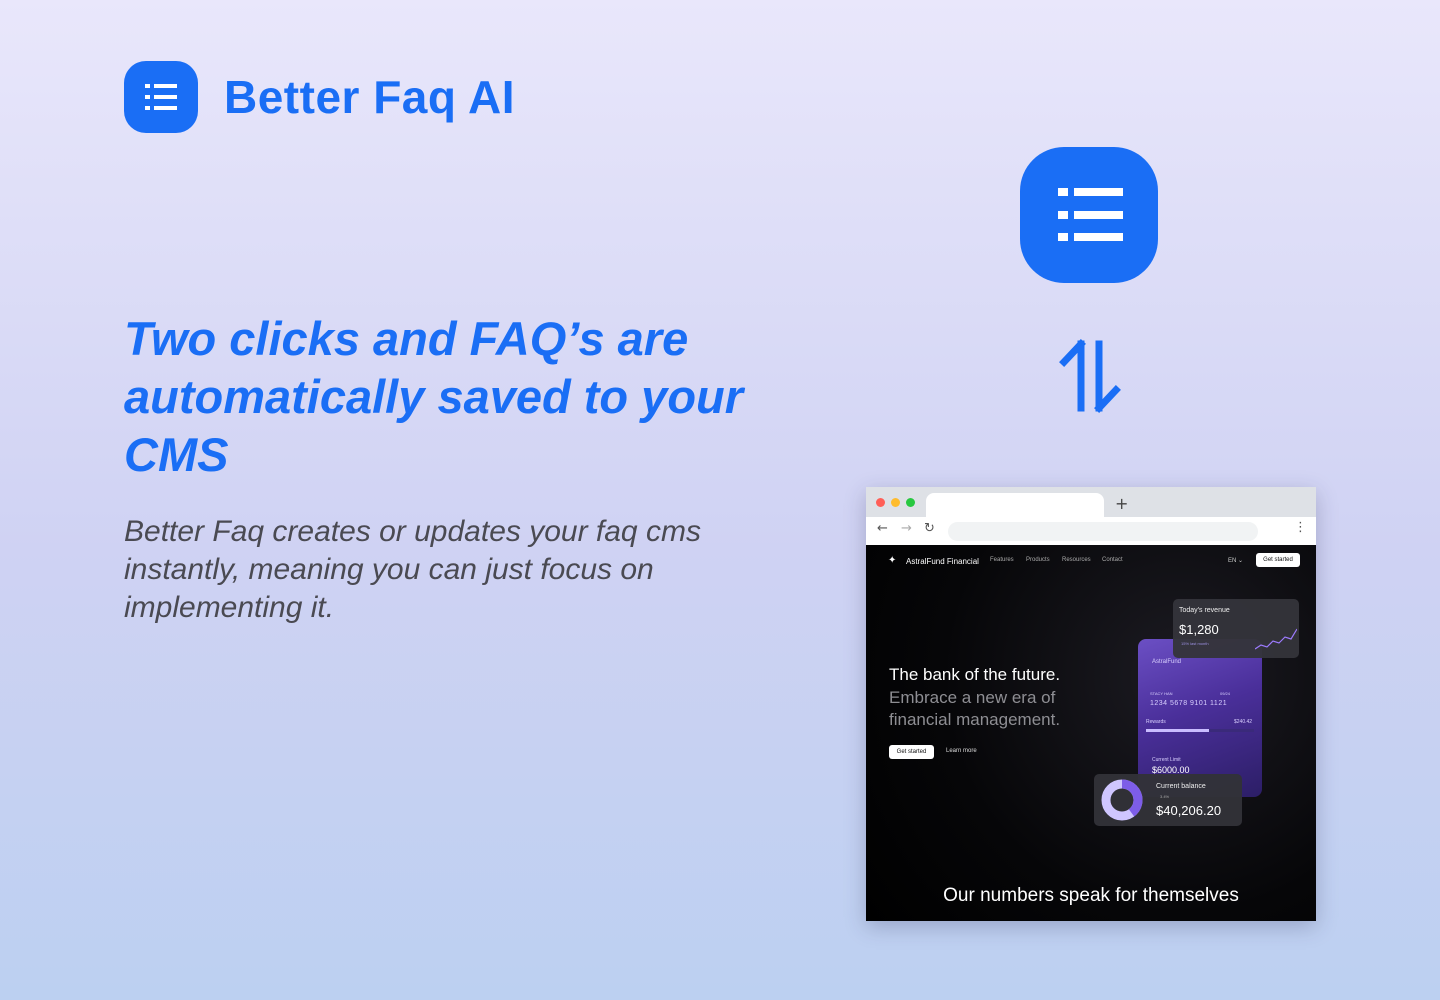 The image size is (1440, 1000). I want to click on site-name: AstralFund Financial, so click(942, 561).